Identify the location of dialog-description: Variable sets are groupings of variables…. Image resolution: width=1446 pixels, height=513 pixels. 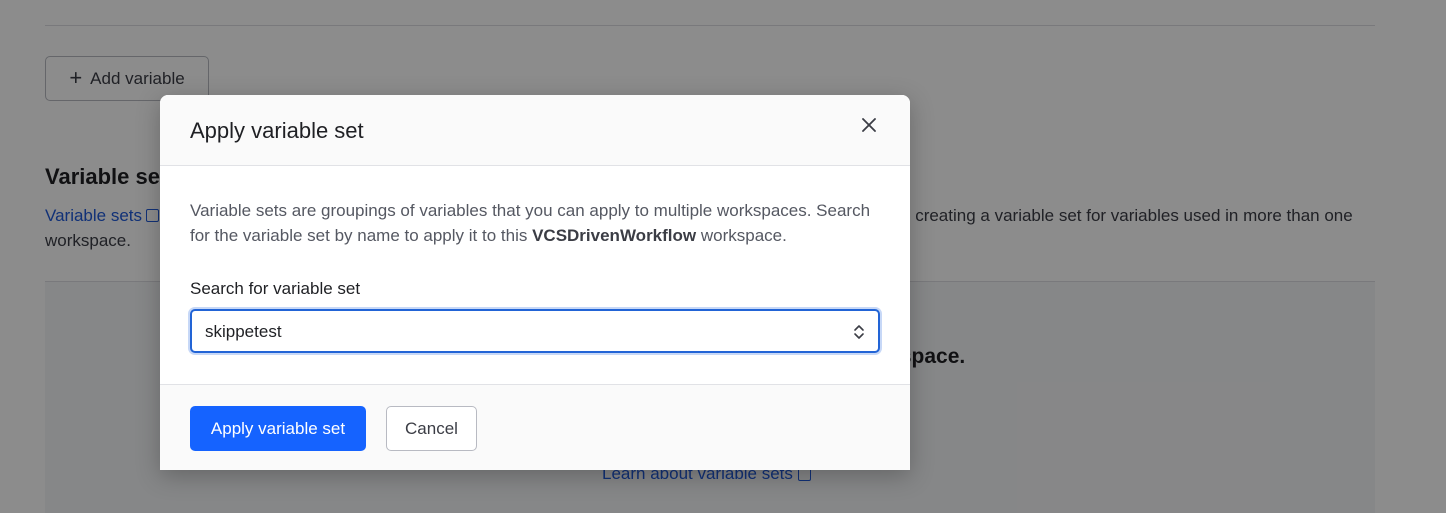
(530, 223).